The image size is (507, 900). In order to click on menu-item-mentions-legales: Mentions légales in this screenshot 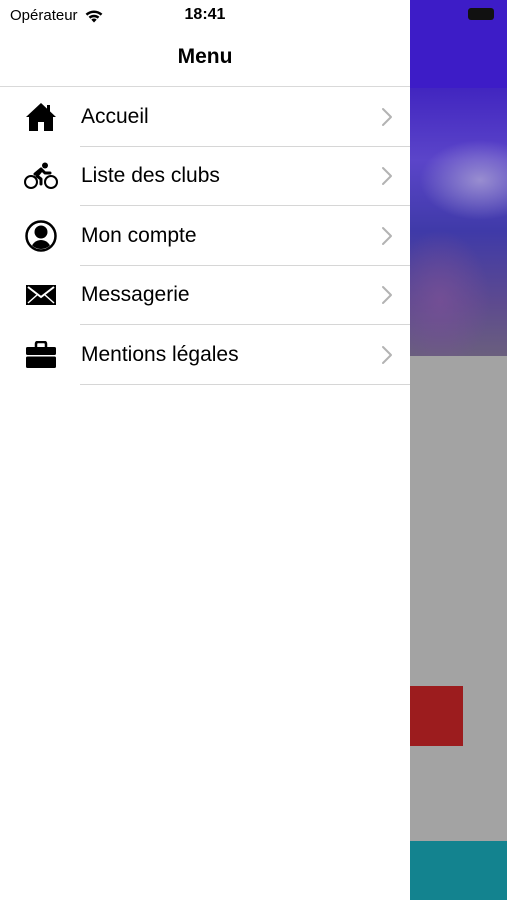, I will do `click(205, 355)`.